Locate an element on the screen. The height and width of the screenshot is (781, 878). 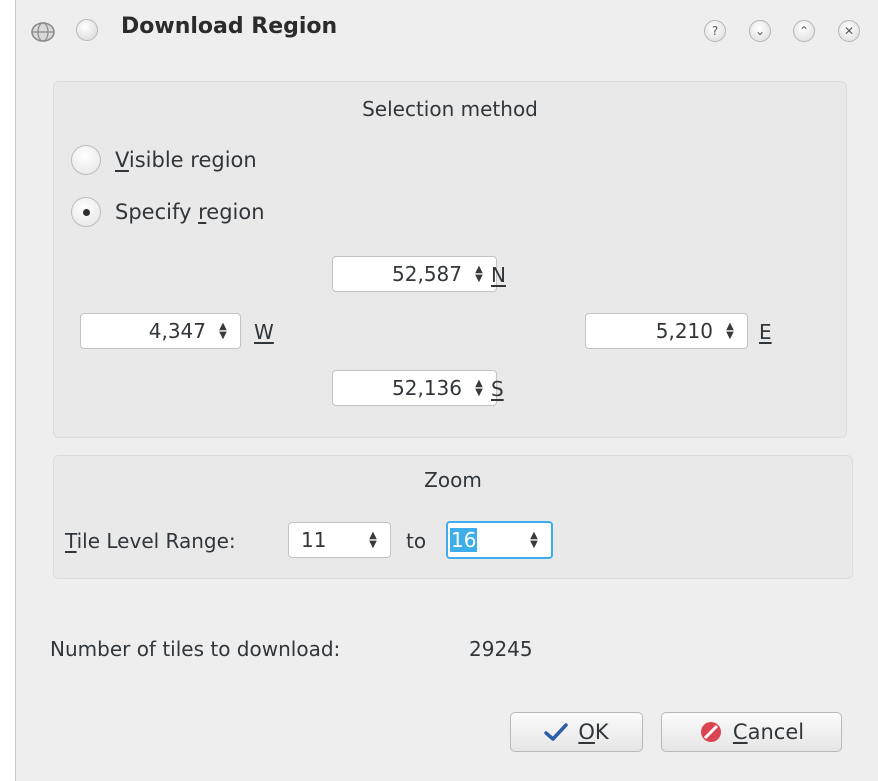
keep-above-icon is located at coordinates (87, 30).